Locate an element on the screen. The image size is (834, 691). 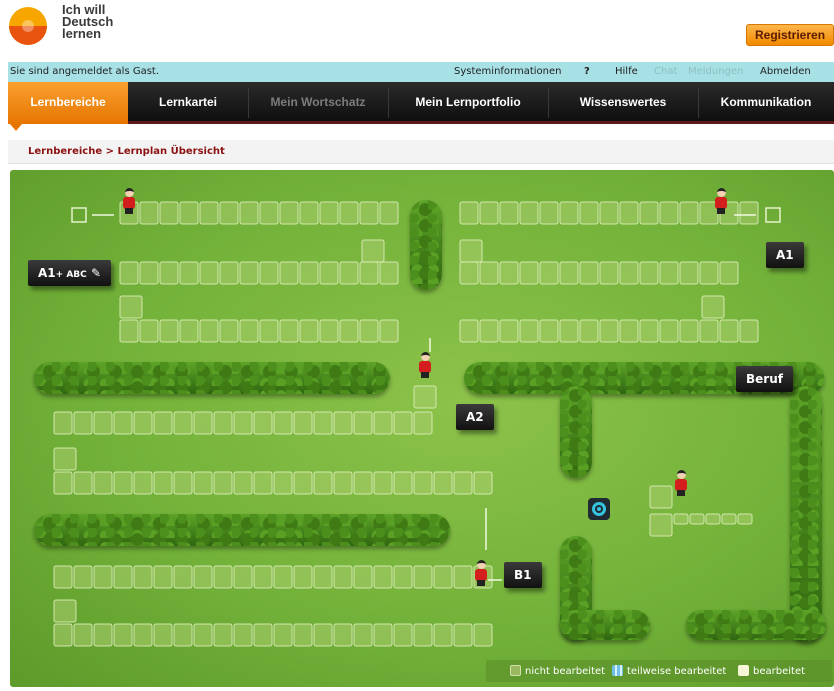
help-link: Hilfe is located at coordinates (626, 71).